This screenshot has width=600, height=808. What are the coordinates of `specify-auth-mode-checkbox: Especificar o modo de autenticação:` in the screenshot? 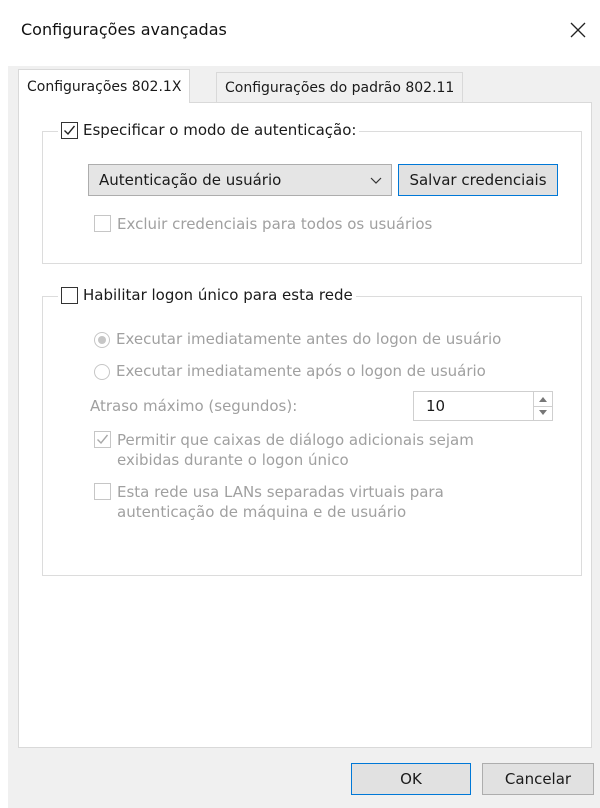 It's located at (209, 130).